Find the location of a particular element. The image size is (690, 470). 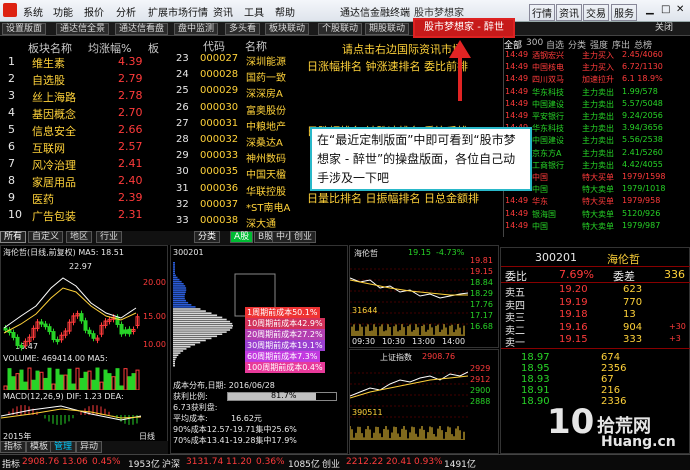

menu-quote: 报价 is located at coordinates (94, 11).